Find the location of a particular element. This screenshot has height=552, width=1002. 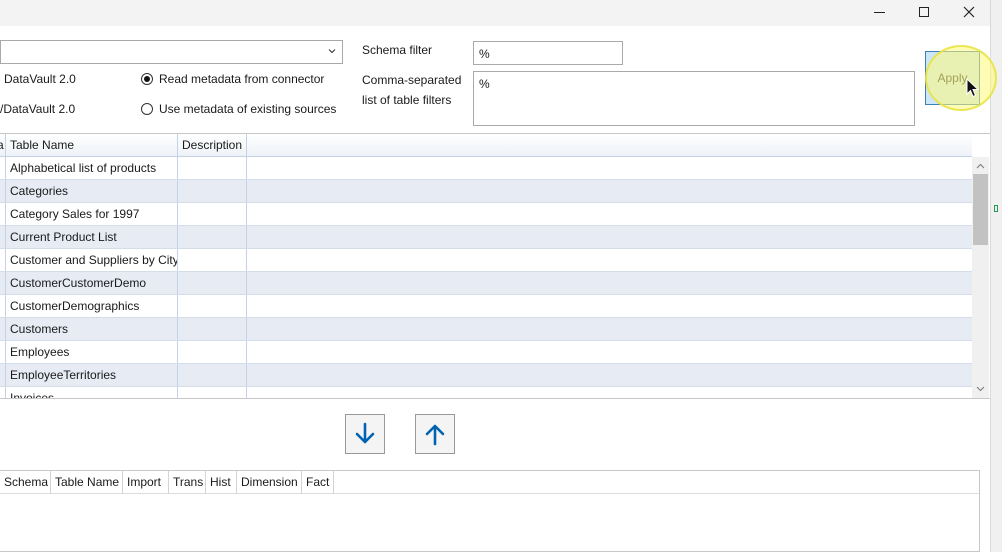

scroll-down-icon is located at coordinates (980, 388).